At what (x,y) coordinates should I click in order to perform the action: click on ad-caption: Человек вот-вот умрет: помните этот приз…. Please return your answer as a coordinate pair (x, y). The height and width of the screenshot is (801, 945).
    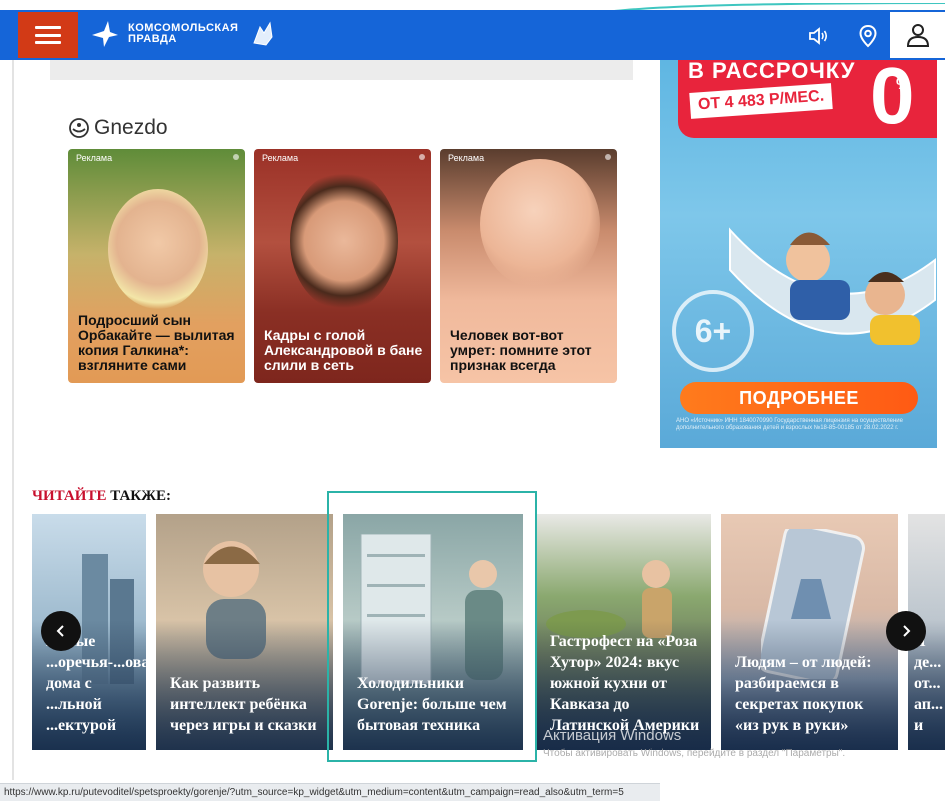
    Looking at the image, I should click on (521, 350).